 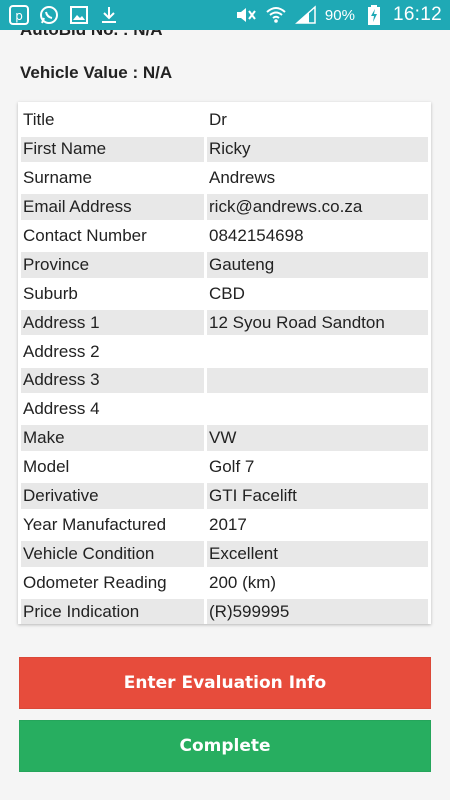 I want to click on row-label: Year Manufactured, so click(x=95, y=524).